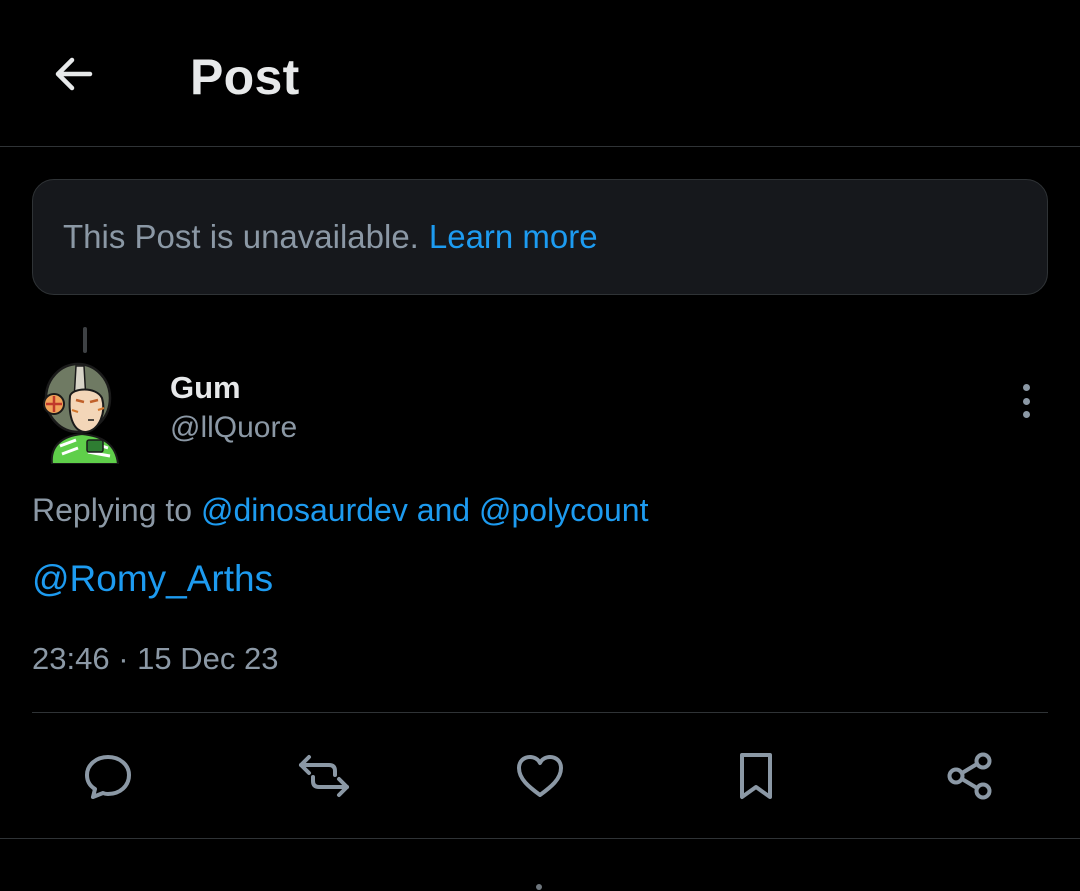 Image resolution: width=1080 pixels, height=891 pixels. I want to click on replying-to-line: Replying to @dinosaurdev and @polycount, so click(340, 510).